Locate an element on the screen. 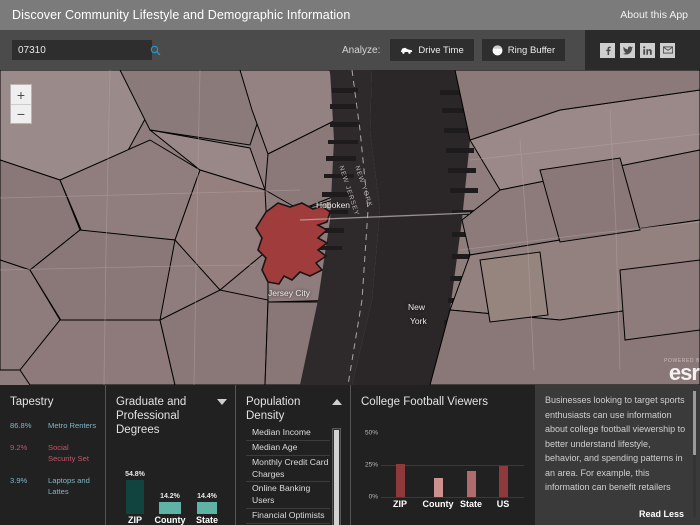 The height and width of the screenshot is (525, 700). graduate-bar-chart: 54.8% ZIP 14.2% County 14.4% State is located at coordinates (173, 495).